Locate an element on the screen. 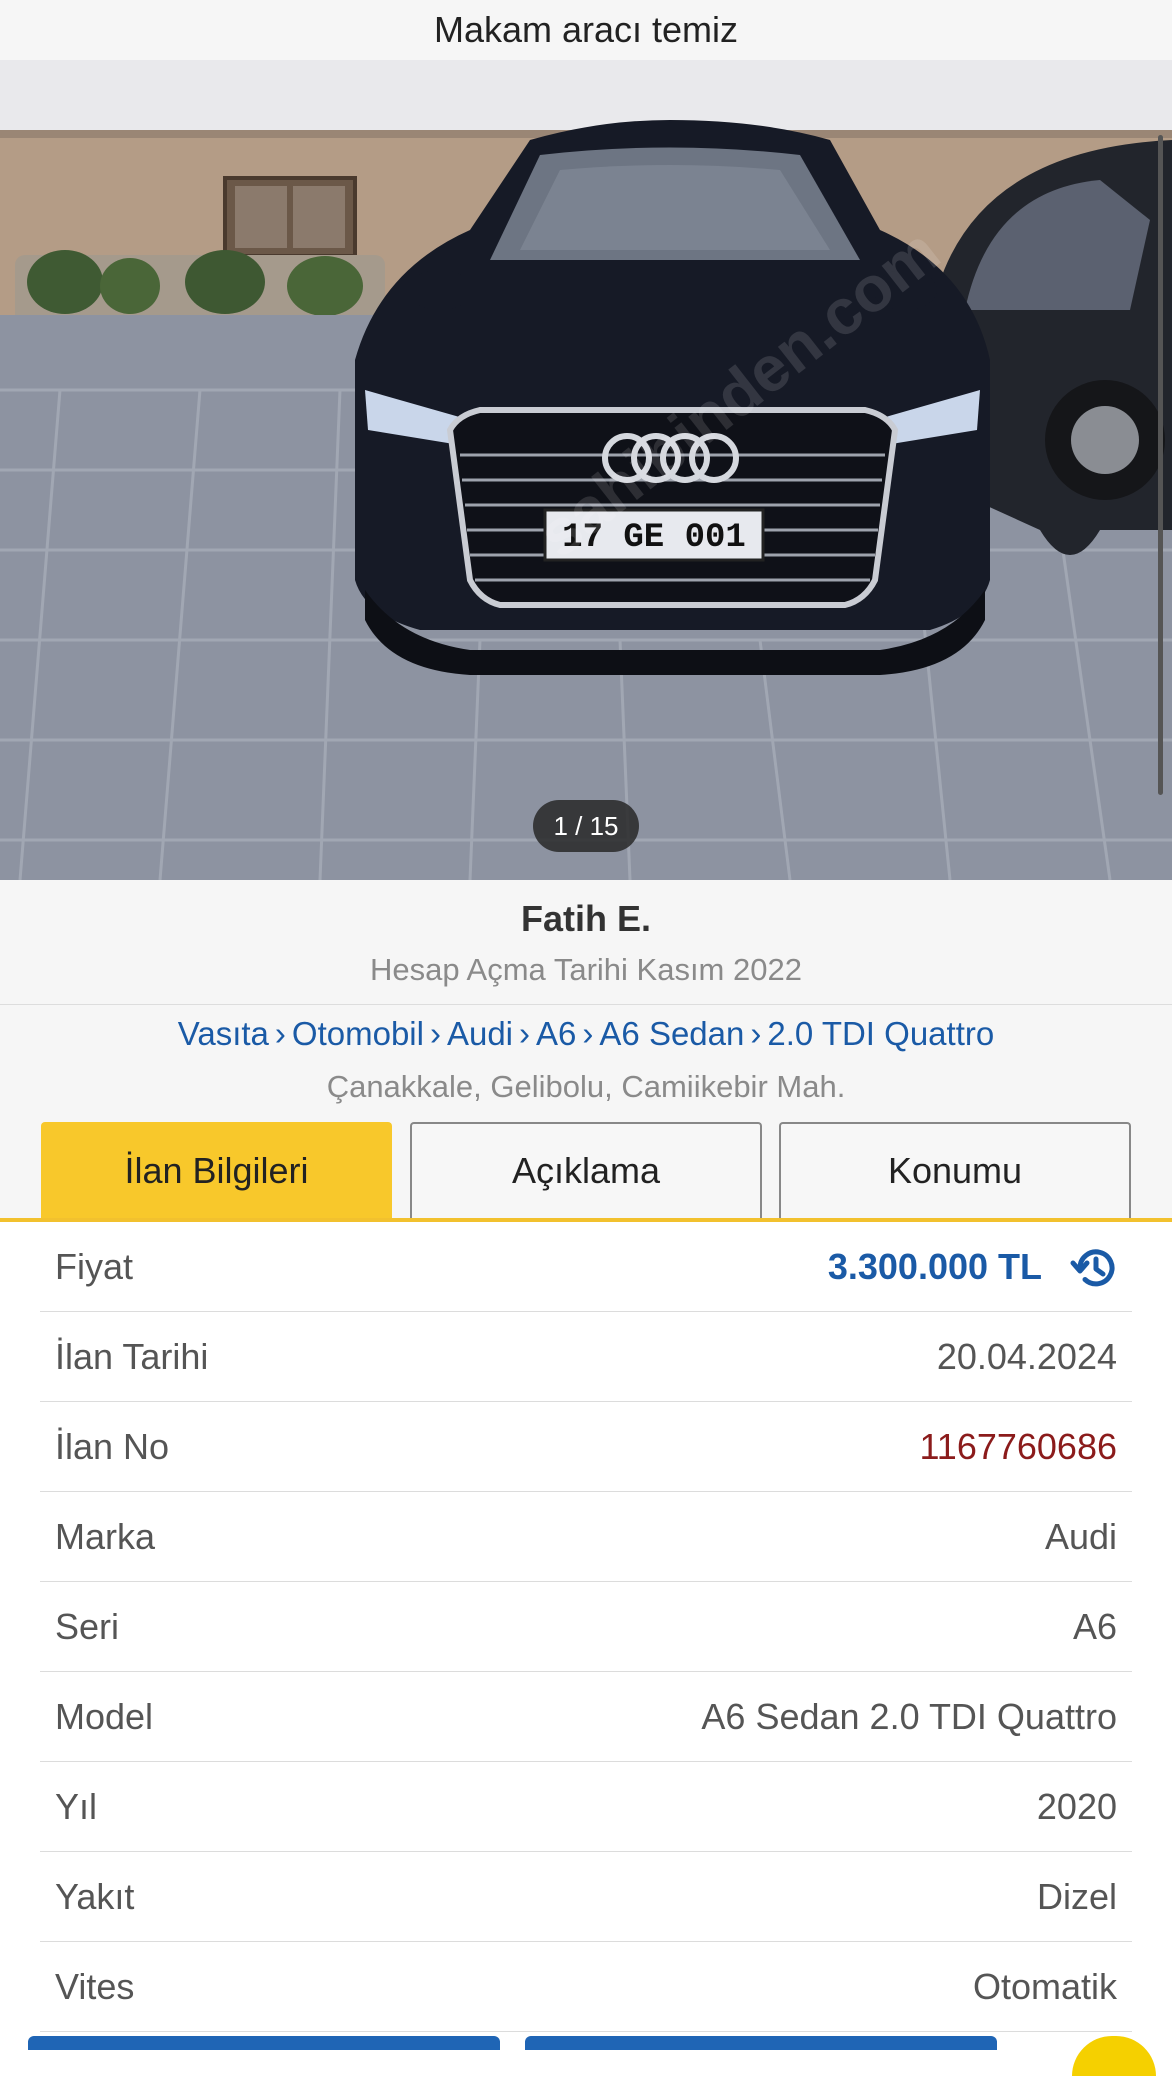  breadcrumb-item: Audi is located at coordinates (480, 1033).